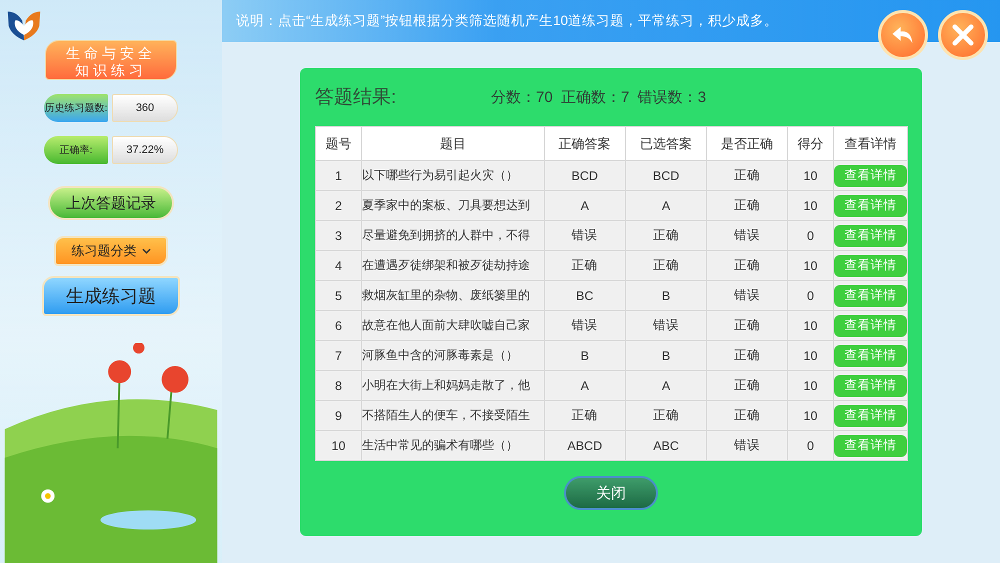 The height and width of the screenshot is (563, 1000). I want to click on score-summary: 分数：70 正确数：7 错误数：3, so click(598, 97).